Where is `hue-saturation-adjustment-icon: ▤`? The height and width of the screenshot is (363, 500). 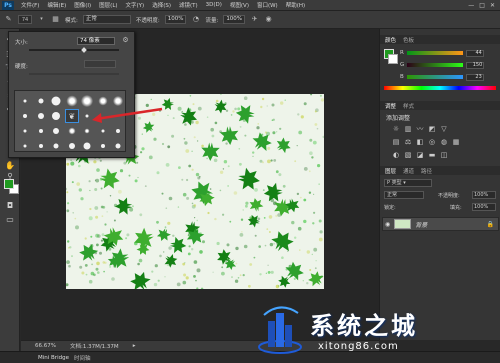 hue-saturation-adjustment-icon: ▤ is located at coordinates (396, 142).